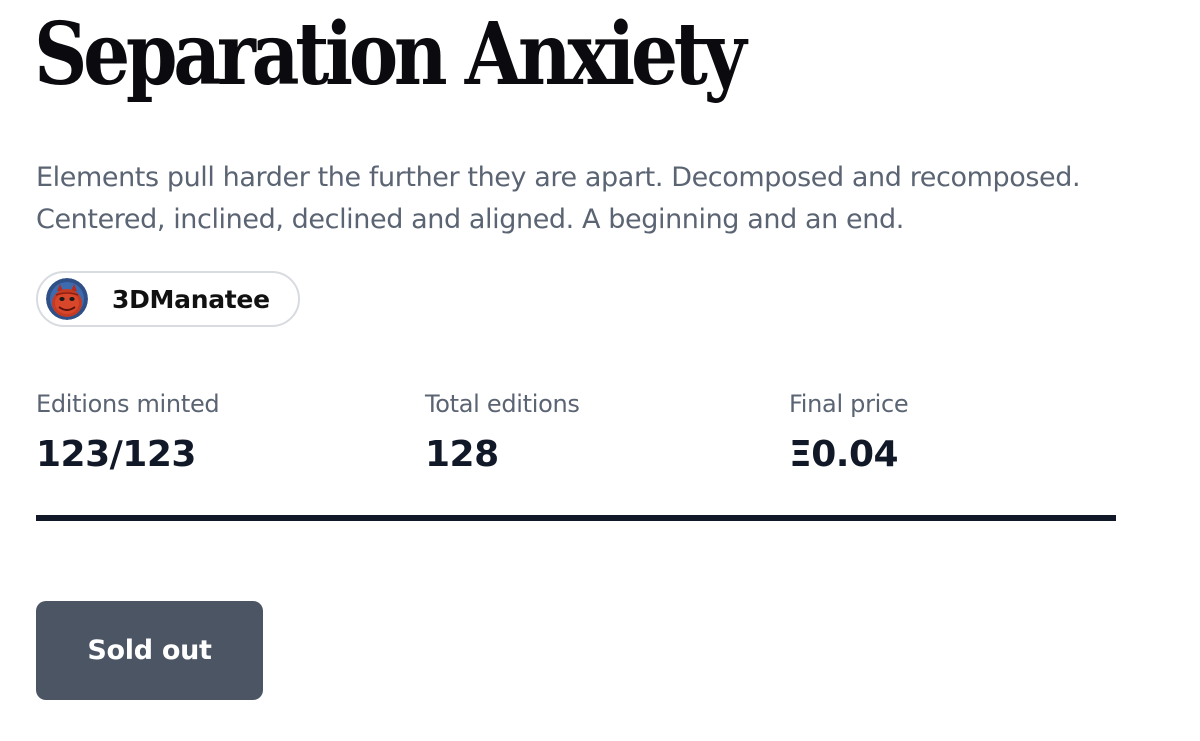 The width and height of the screenshot is (1200, 741). Describe the element at coordinates (191, 299) in the screenshot. I see `artist-name: 3DManatee` at that location.